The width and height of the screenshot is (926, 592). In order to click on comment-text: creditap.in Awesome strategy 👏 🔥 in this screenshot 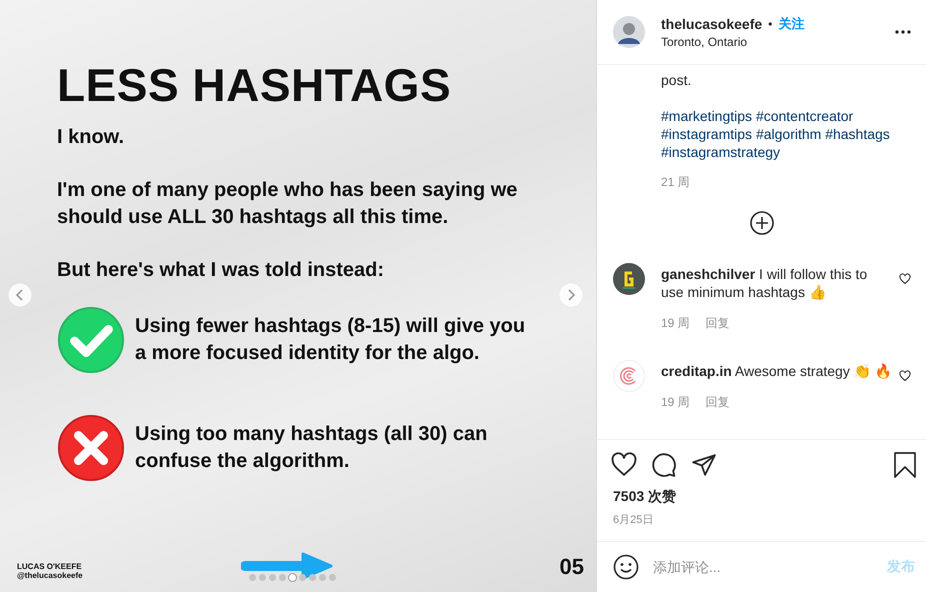, I will do `click(777, 371)`.